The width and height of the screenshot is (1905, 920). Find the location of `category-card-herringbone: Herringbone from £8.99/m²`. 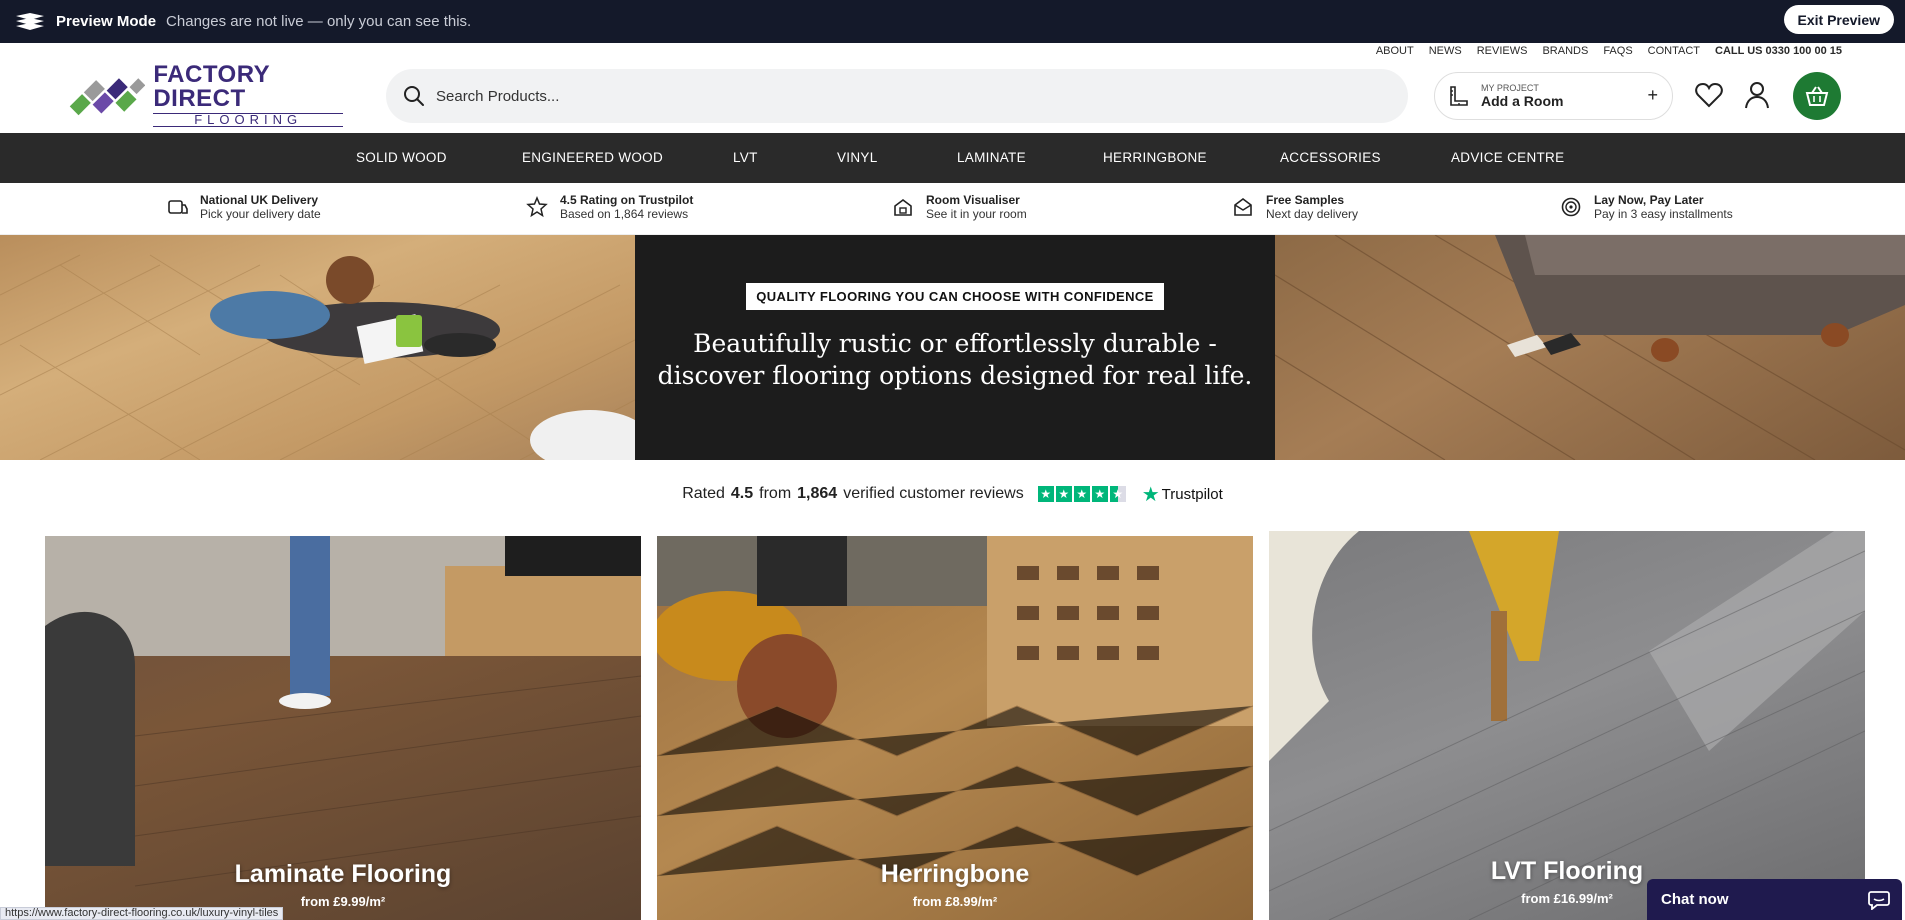

category-card-herringbone: Herringbone from £8.99/m² is located at coordinates (955, 728).